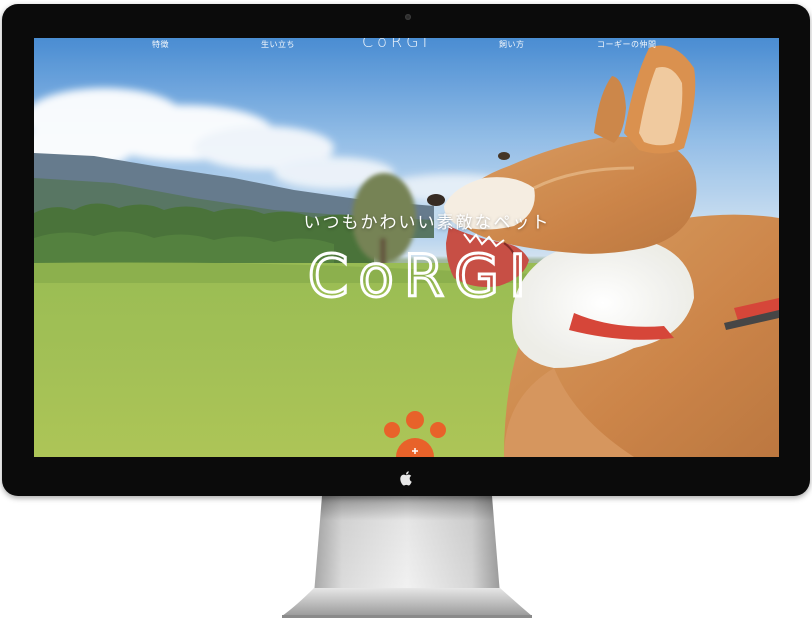 The height and width of the screenshot is (629, 812). What do you see at coordinates (407, 557) in the screenshot?
I see `monitor-stand` at bounding box center [407, 557].